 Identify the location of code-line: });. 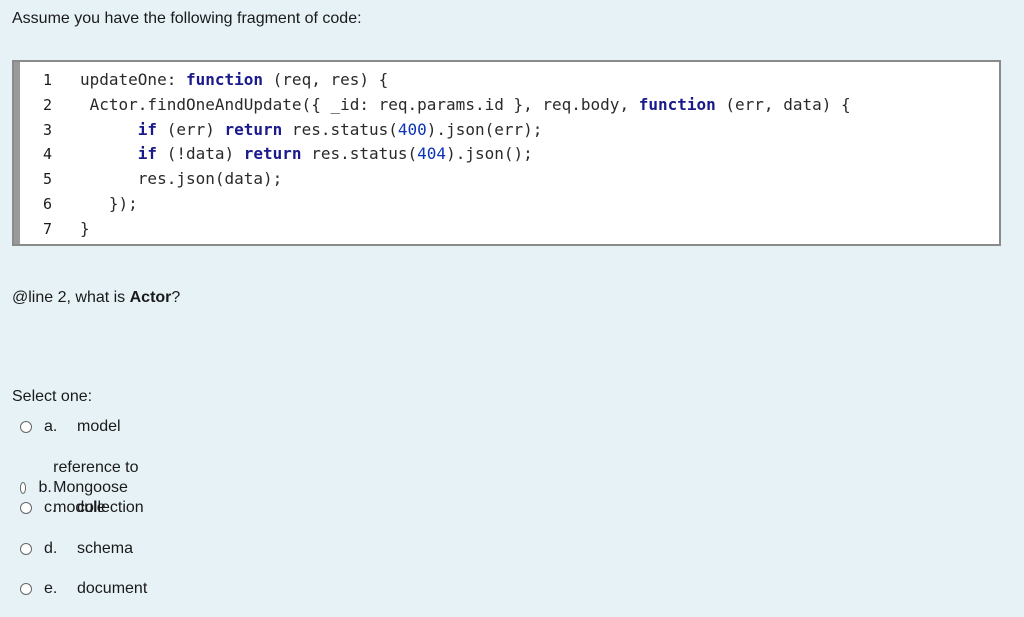
(536, 204).